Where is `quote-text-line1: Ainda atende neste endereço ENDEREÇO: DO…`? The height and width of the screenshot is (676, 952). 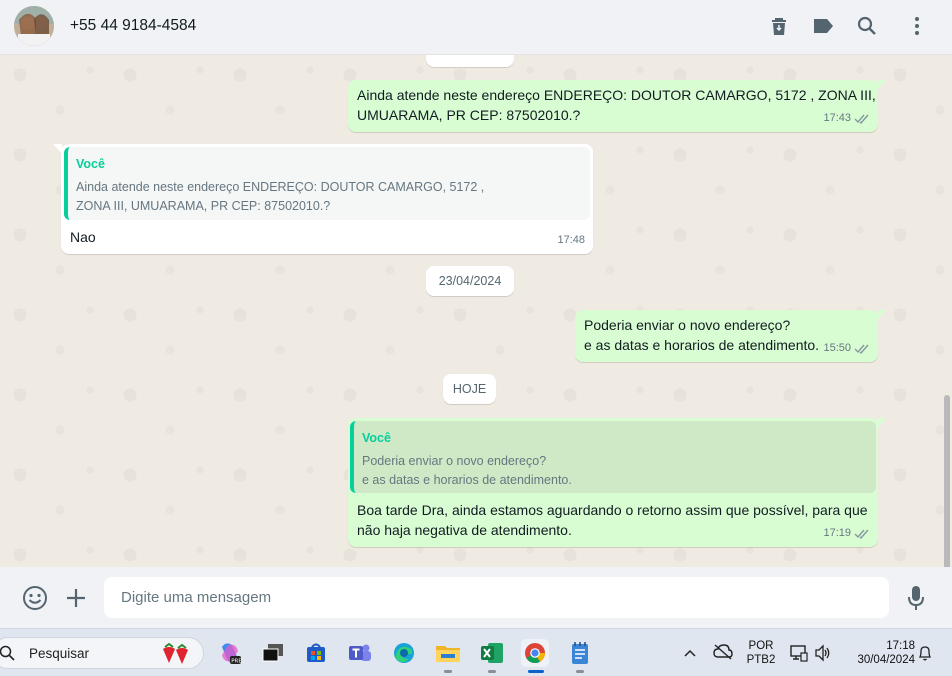
quote-text-line1: Ainda atende neste endereço ENDEREÇO: DO… is located at coordinates (280, 186).